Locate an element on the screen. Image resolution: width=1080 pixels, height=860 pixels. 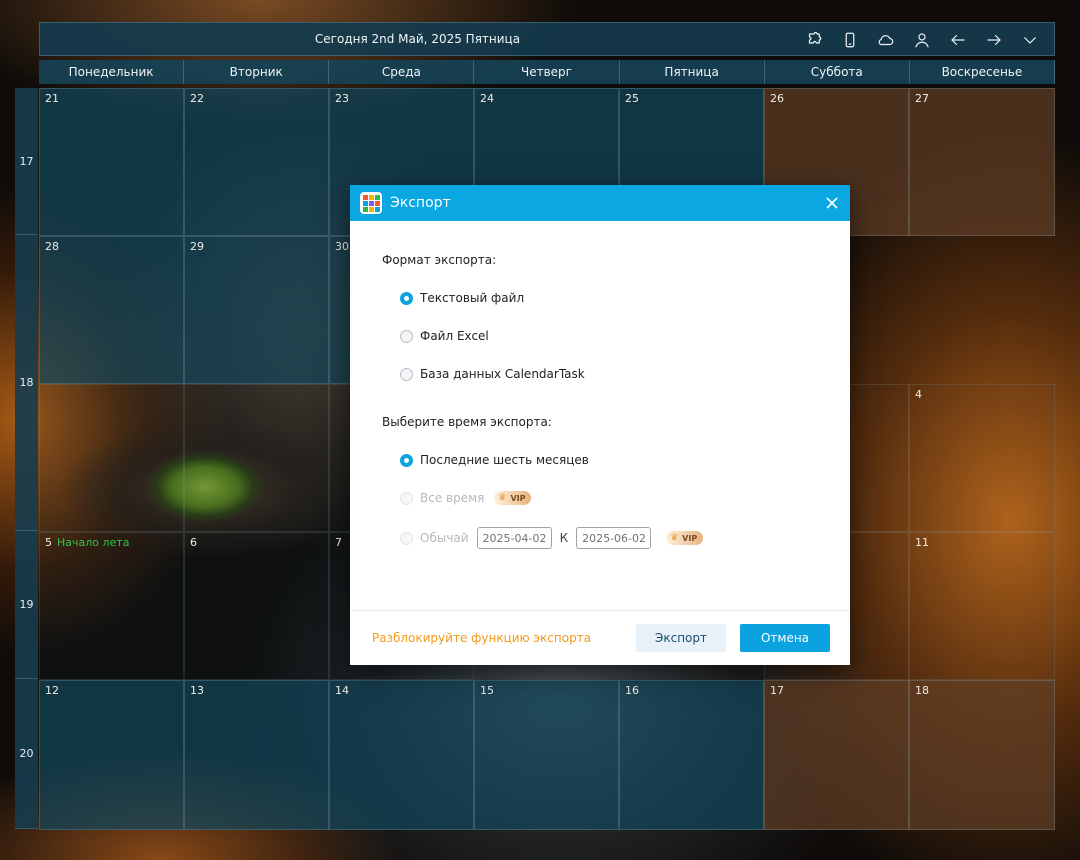
day-number: 13 is located at coordinates (197, 690).